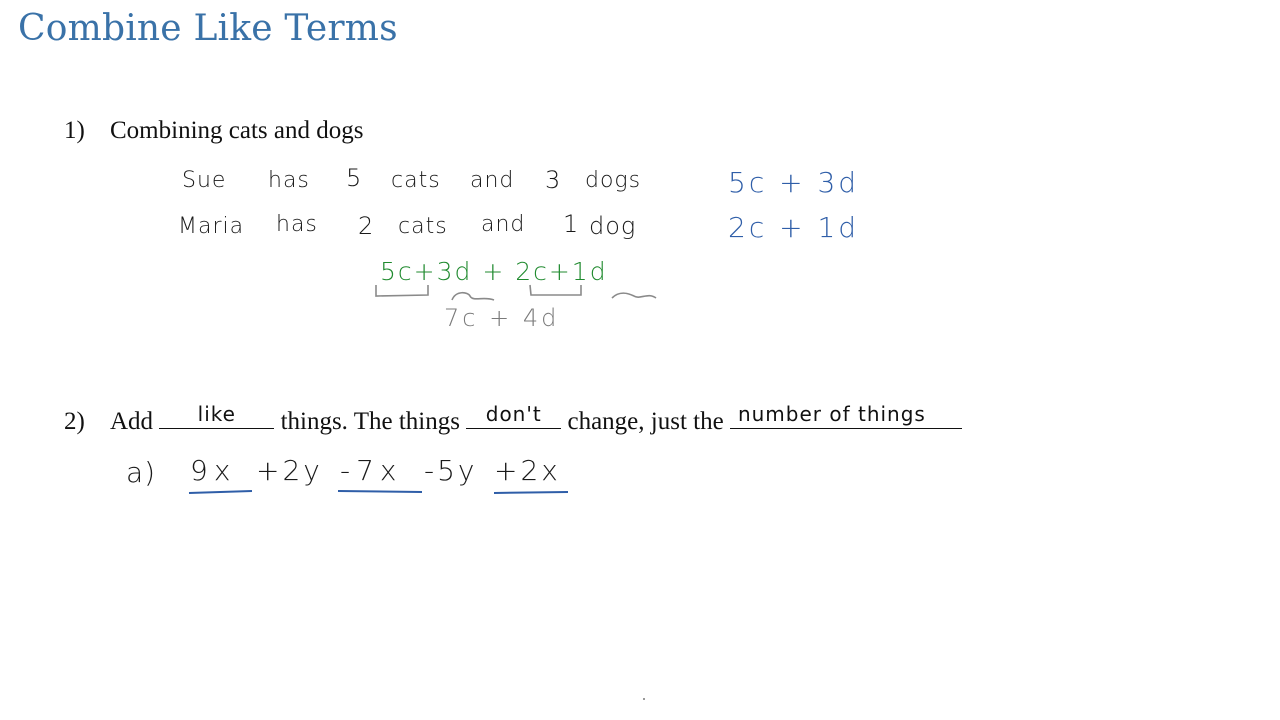  What do you see at coordinates (220, 492) in the screenshot?
I see `underline-9x` at bounding box center [220, 492].